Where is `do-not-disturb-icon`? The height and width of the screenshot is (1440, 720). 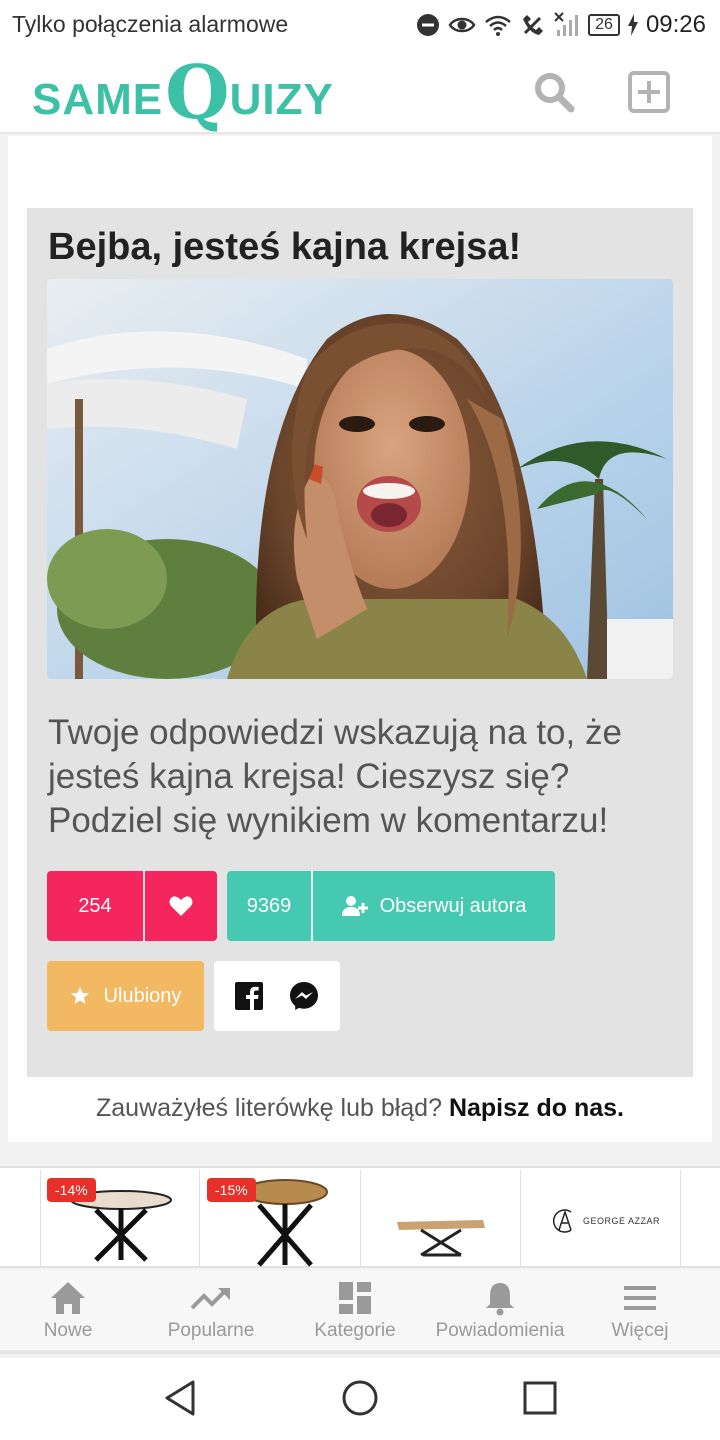 do-not-disturb-icon is located at coordinates (428, 25).